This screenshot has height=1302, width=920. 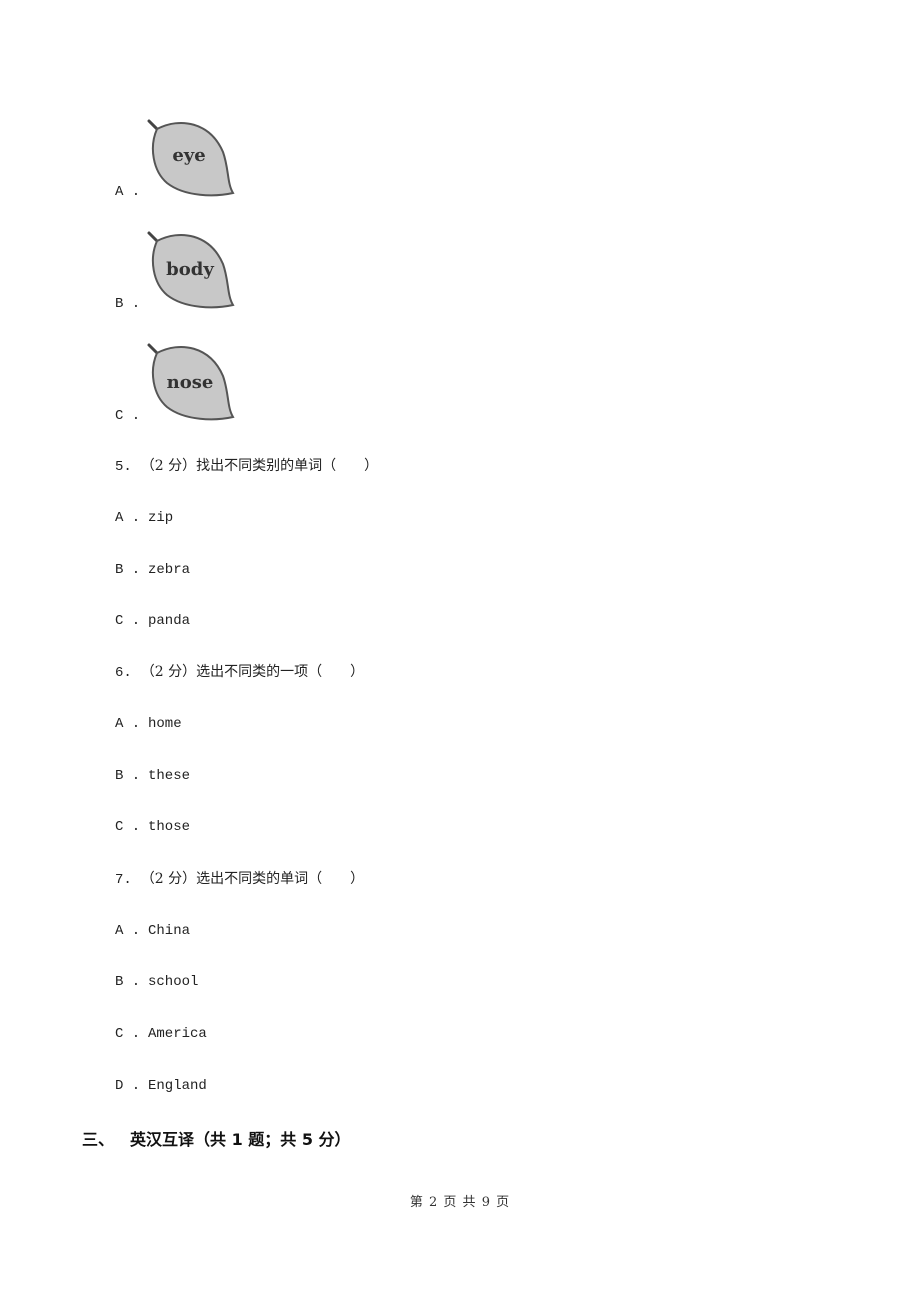 I want to click on leaf-image-body: body, so click(x=191, y=270).